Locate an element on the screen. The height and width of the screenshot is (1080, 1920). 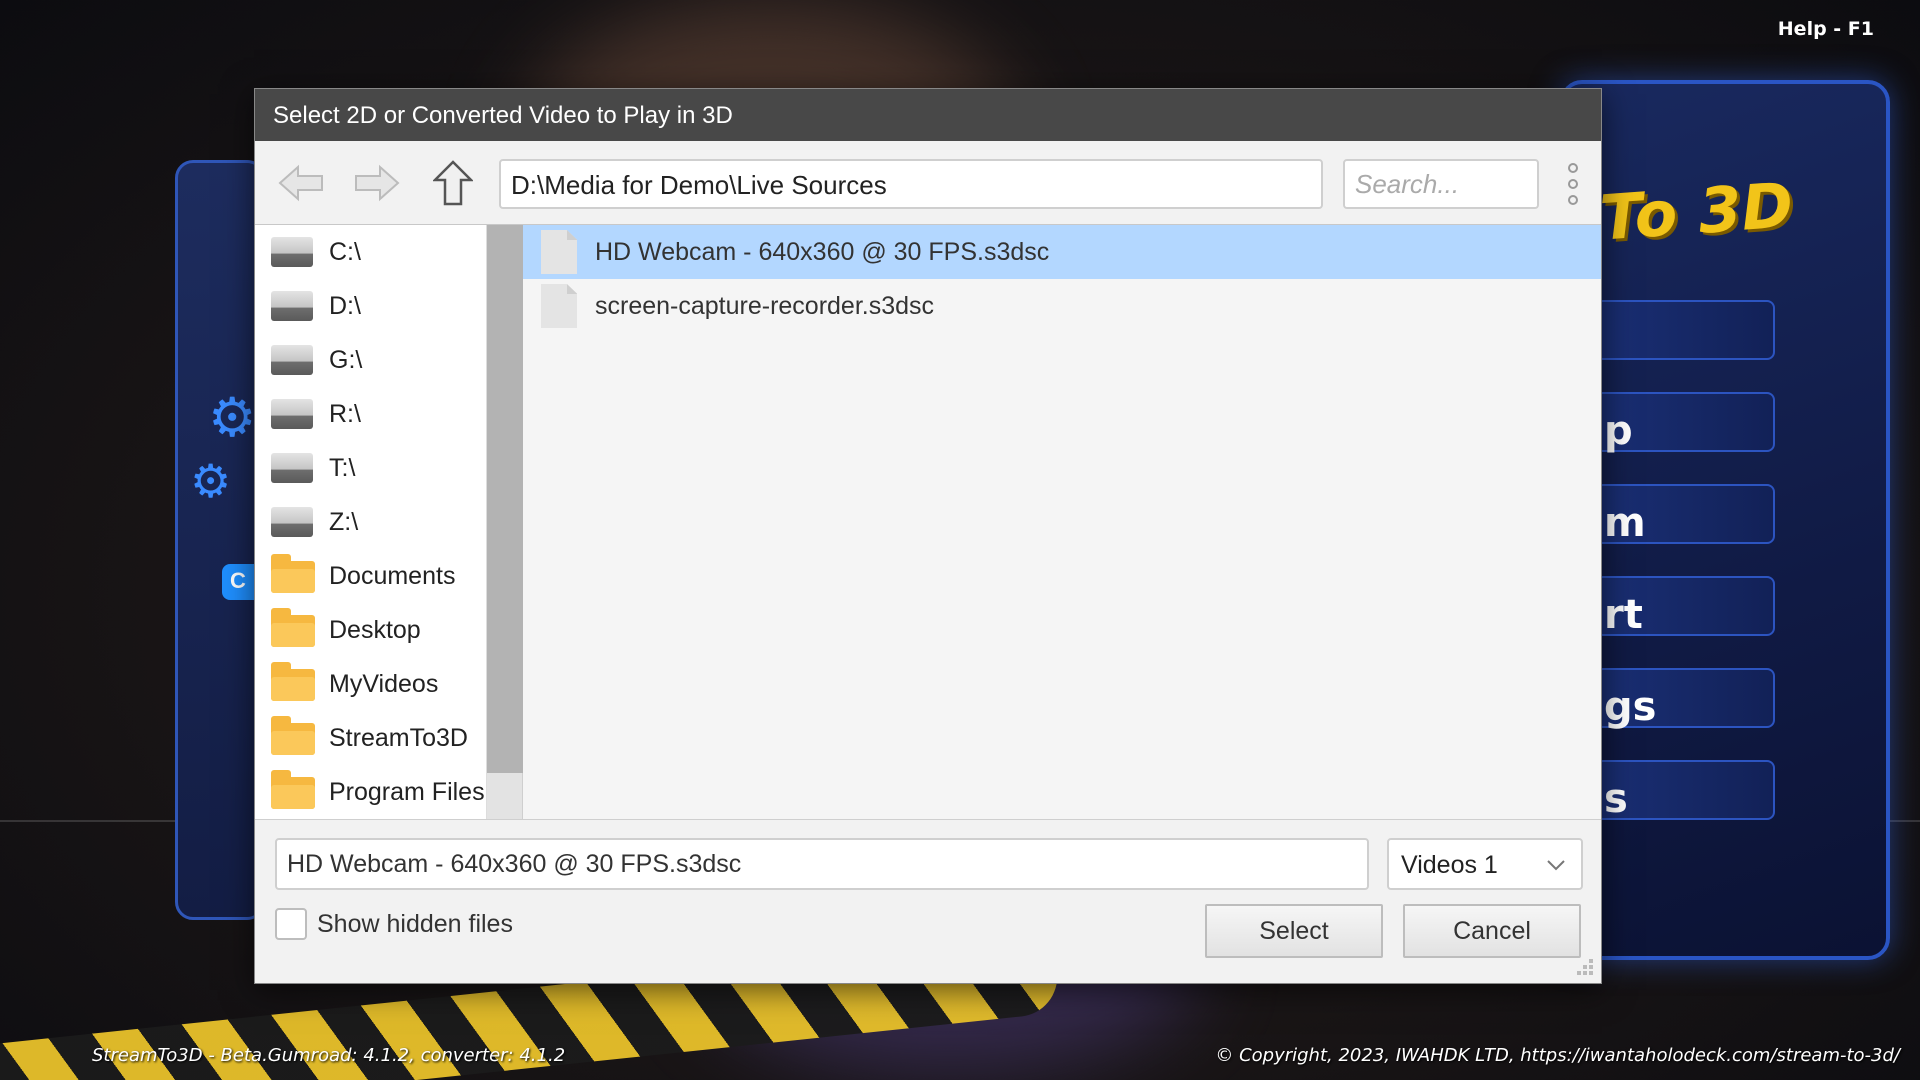
forward-button is located at coordinates (377, 183).